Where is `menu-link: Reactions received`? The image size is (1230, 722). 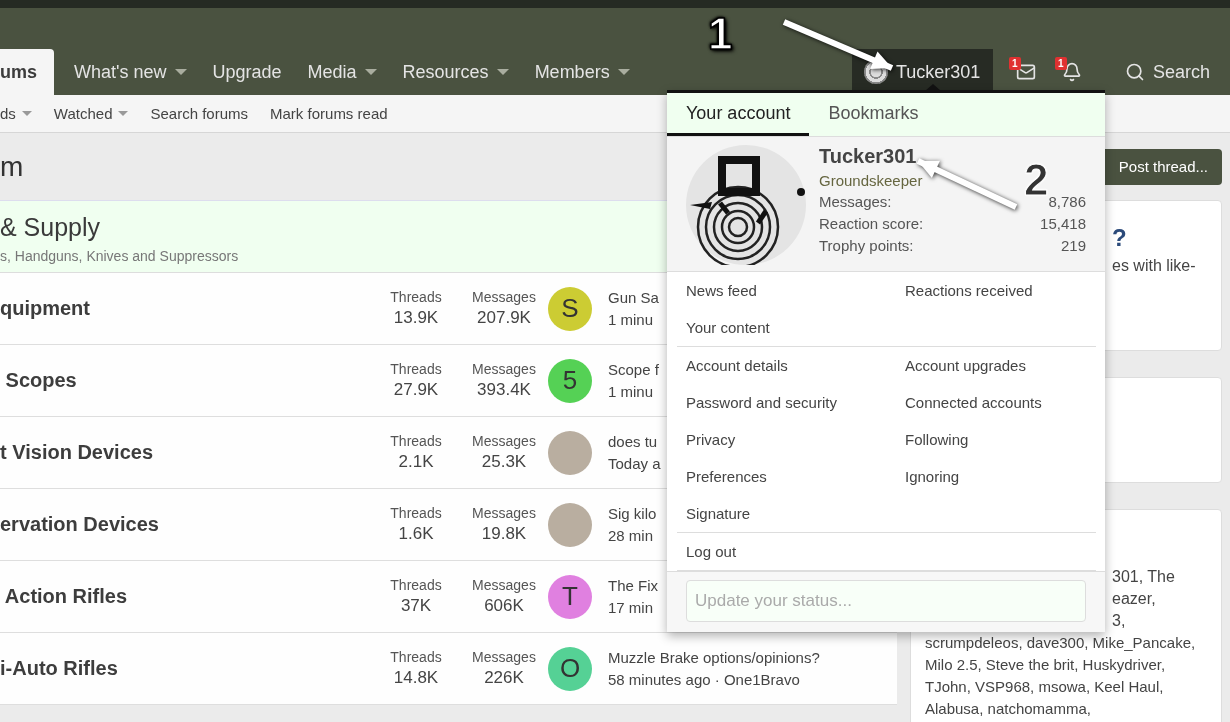
menu-link: Reactions received is located at coordinates (969, 290).